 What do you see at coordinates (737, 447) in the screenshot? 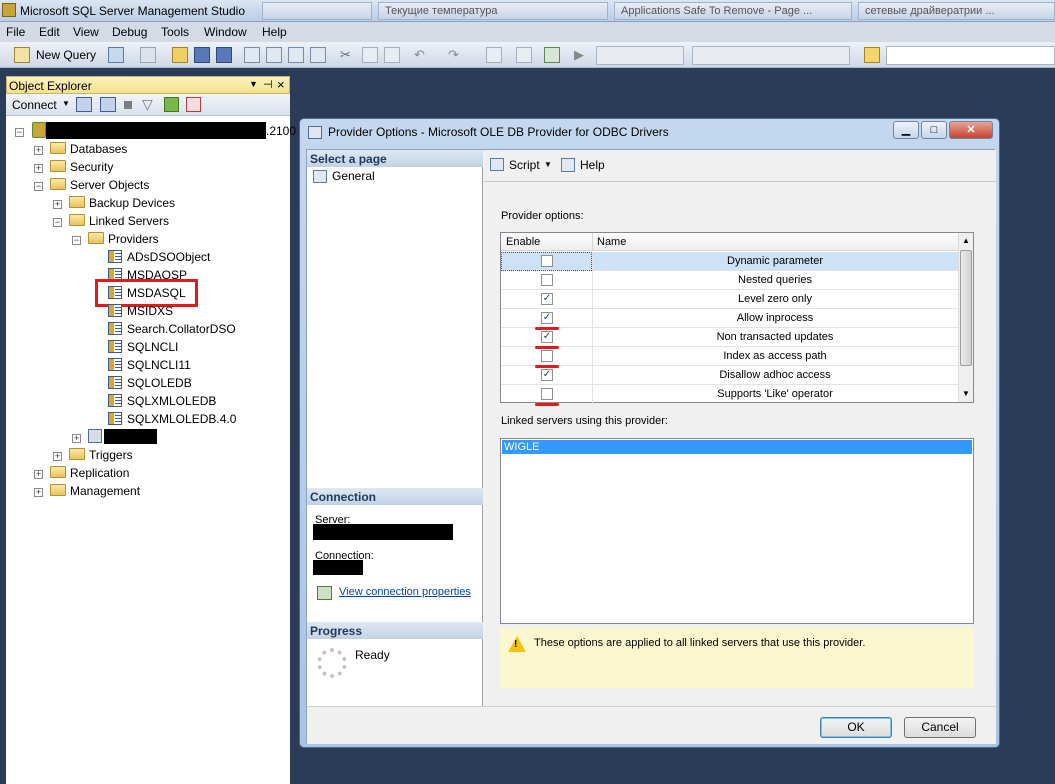
I see `list-item: WIGLE` at bounding box center [737, 447].